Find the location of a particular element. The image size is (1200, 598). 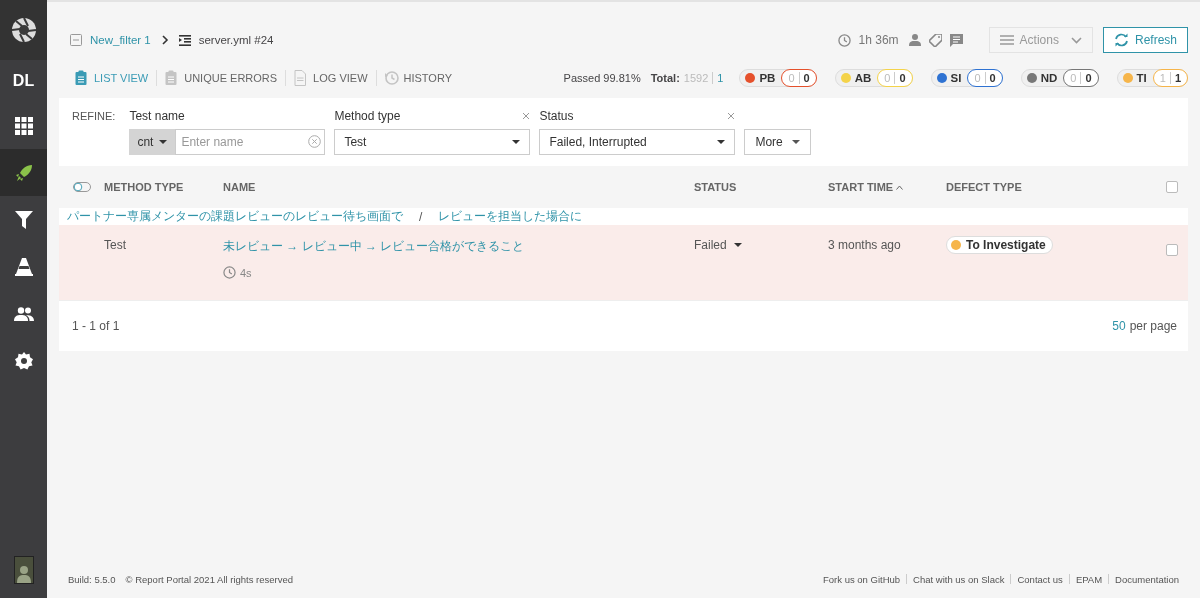

table-cell-text: 3 months ago is located at coordinates (865, 244).